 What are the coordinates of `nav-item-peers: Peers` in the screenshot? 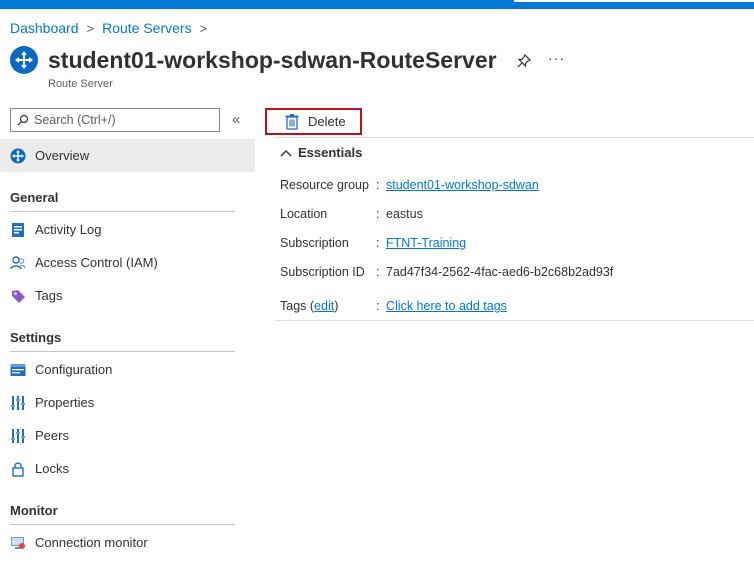 It's located at (127, 435).